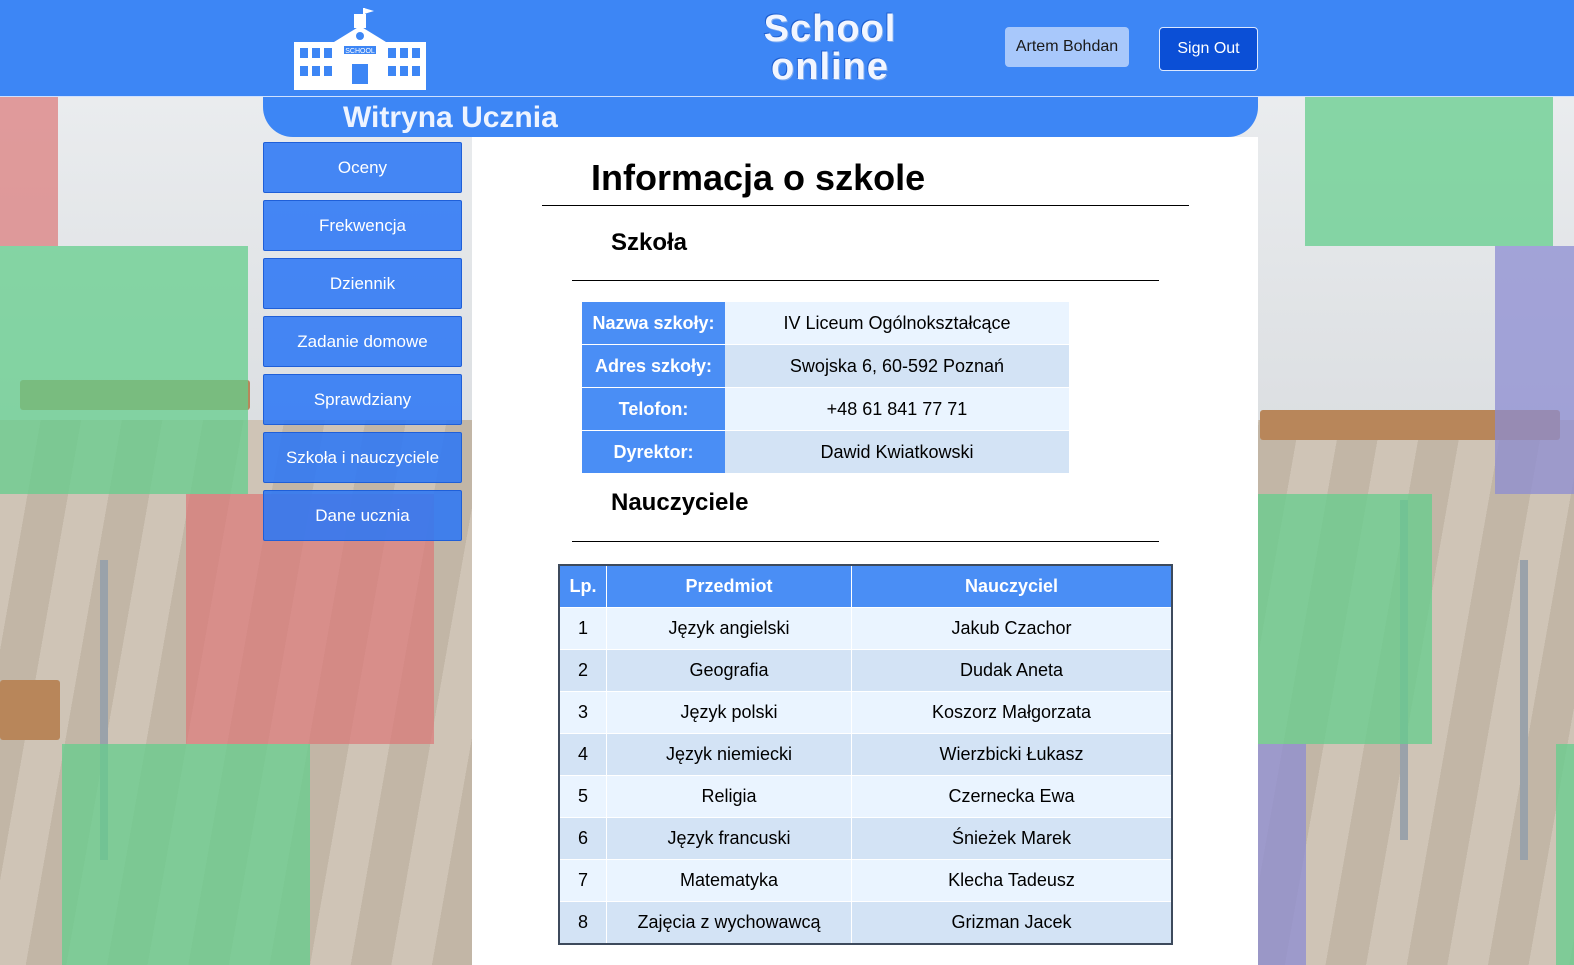 The image size is (1574, 965). Describe the element at coordinates (583, 712) in the screenshot. I see `cell-lp: 3` at that location.